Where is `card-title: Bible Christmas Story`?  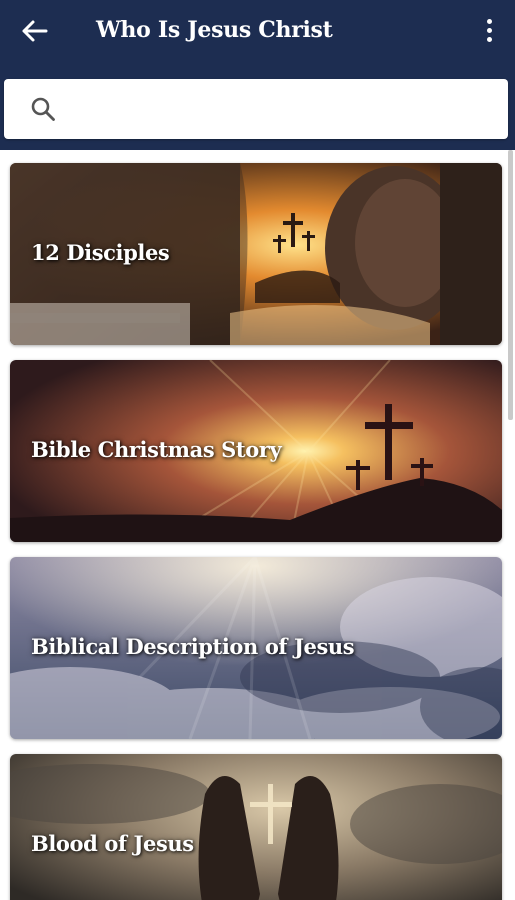 card-title: Bible Christmas Story is located at coordinates (156, 449).